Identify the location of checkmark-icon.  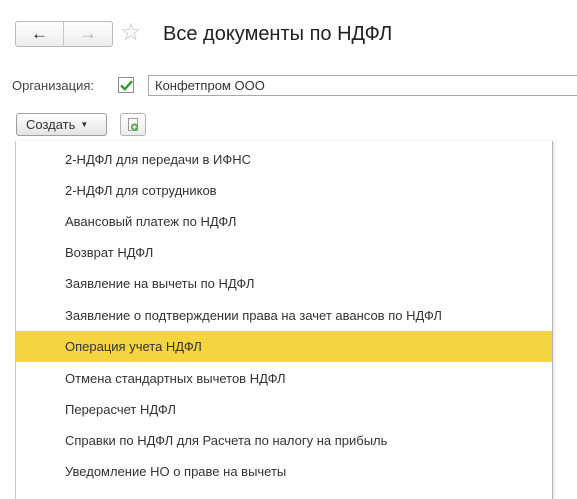
(126, 85).